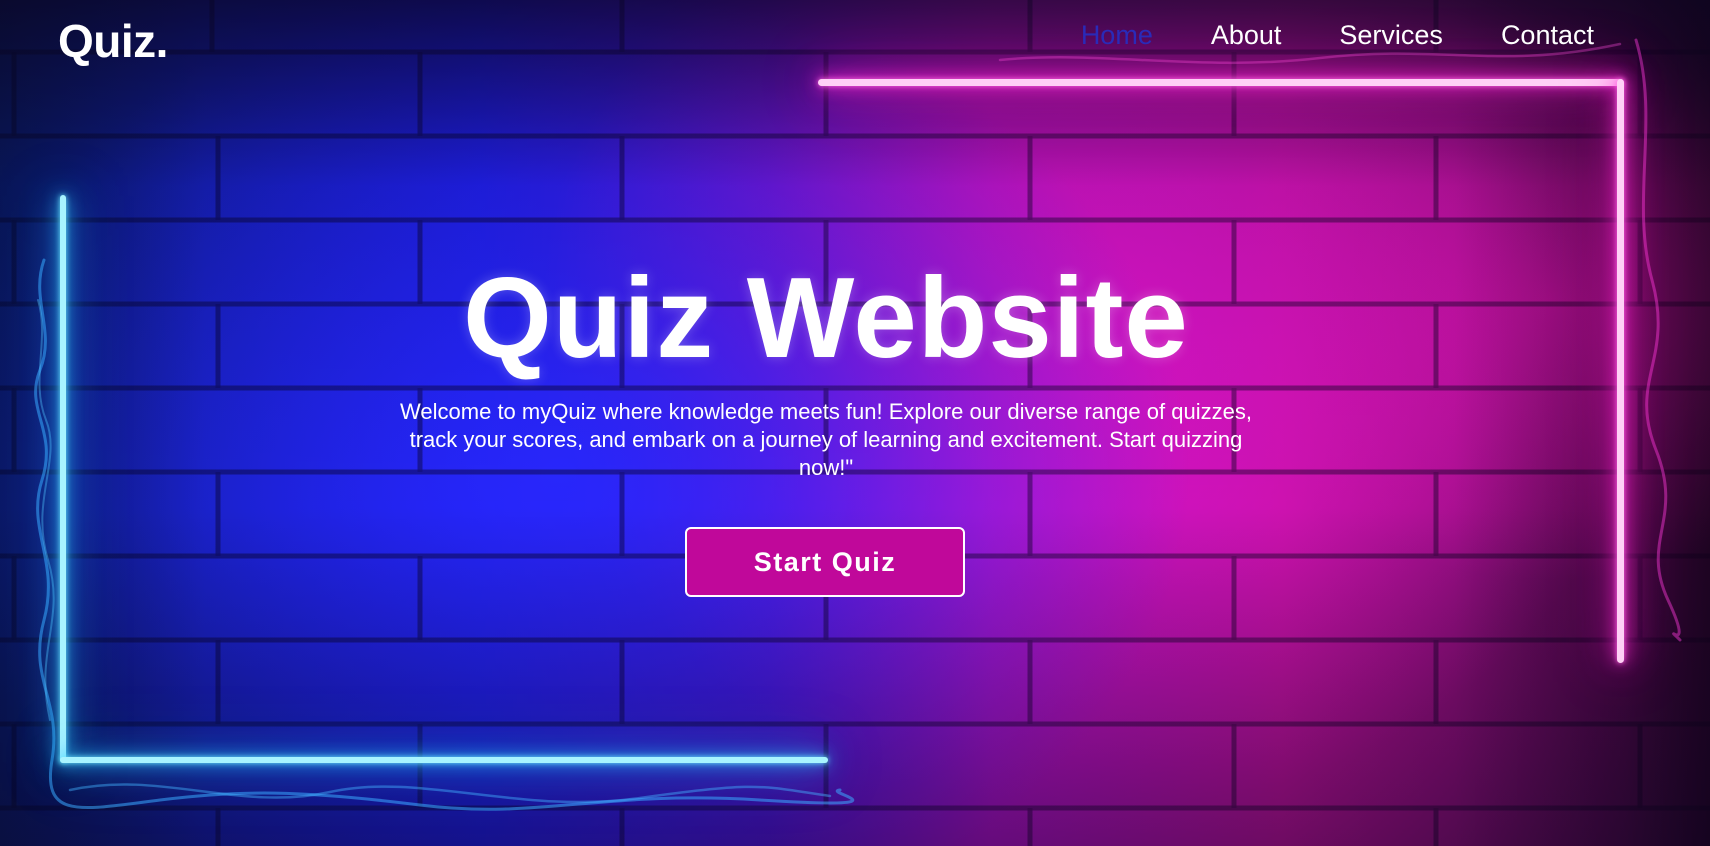 The width and height of the screenshot is (1710, 846). Describe the element at coordinates (1221, 82) in the screenshot. I see `neon-line-pink-horizontal` at that location.